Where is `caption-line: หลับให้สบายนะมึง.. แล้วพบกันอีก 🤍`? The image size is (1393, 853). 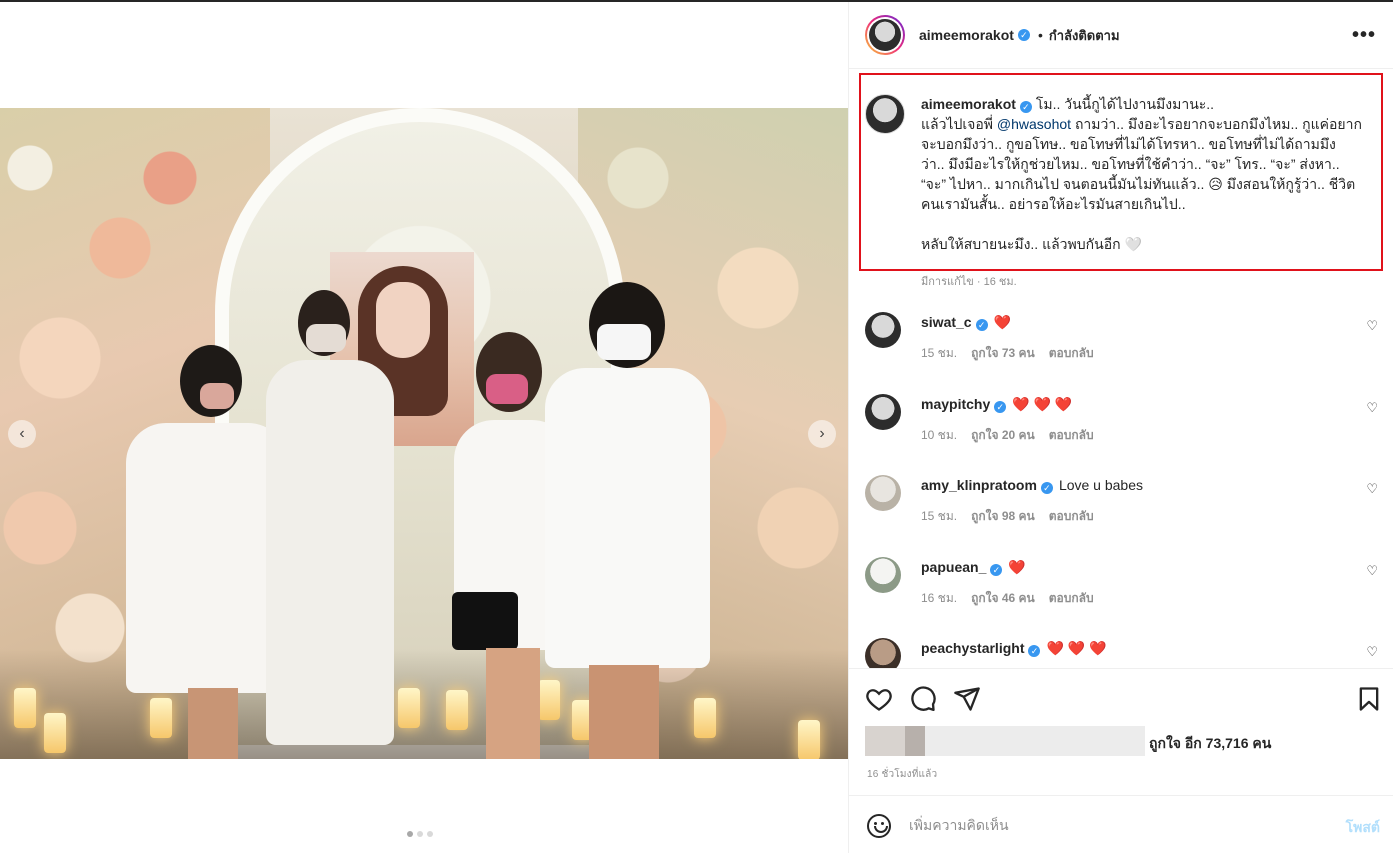
caption-line: หลับให้สบายนะมึง.. แล้วพบกันอีก 🤍 is located at coordinates (1031, 244).